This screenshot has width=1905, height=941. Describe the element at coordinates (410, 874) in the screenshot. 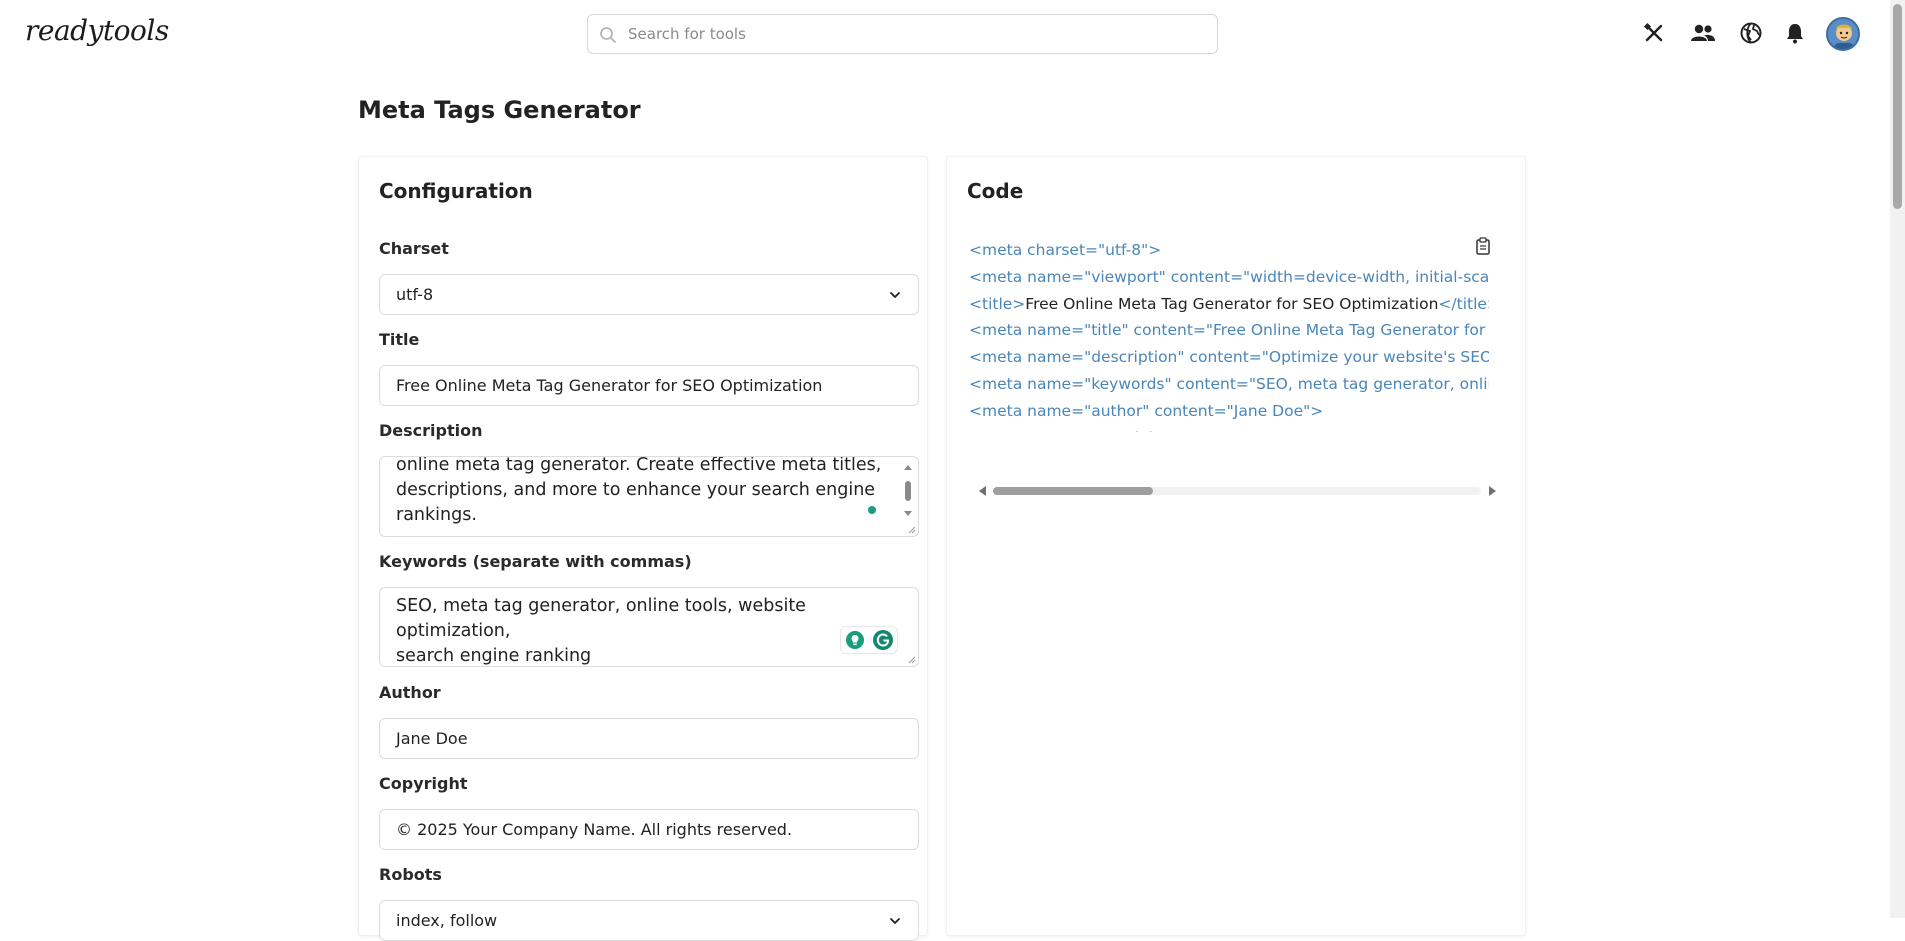

I see `robots-label: Robots` at that location.